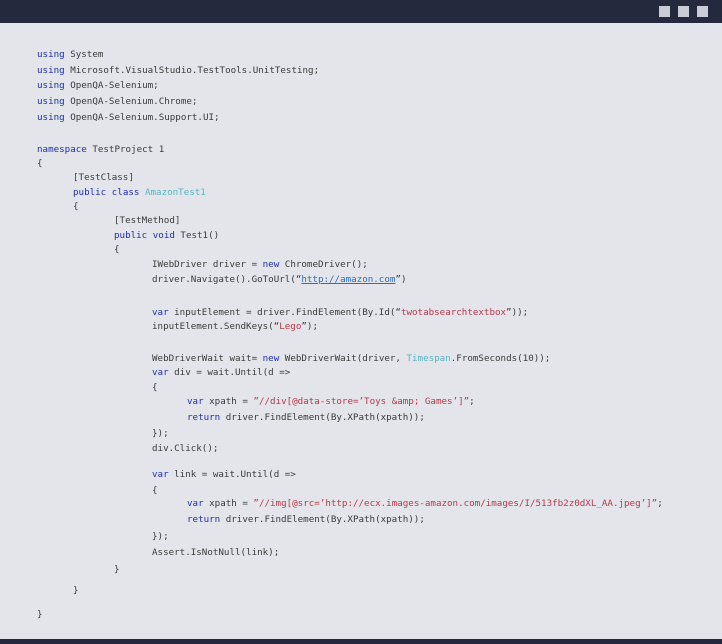 The height and width of the screenshot is (644, 722). Describe the element at coordinates (101, 149) in the screenshot. I see `code-line: namespace TestProject 1` at that location.